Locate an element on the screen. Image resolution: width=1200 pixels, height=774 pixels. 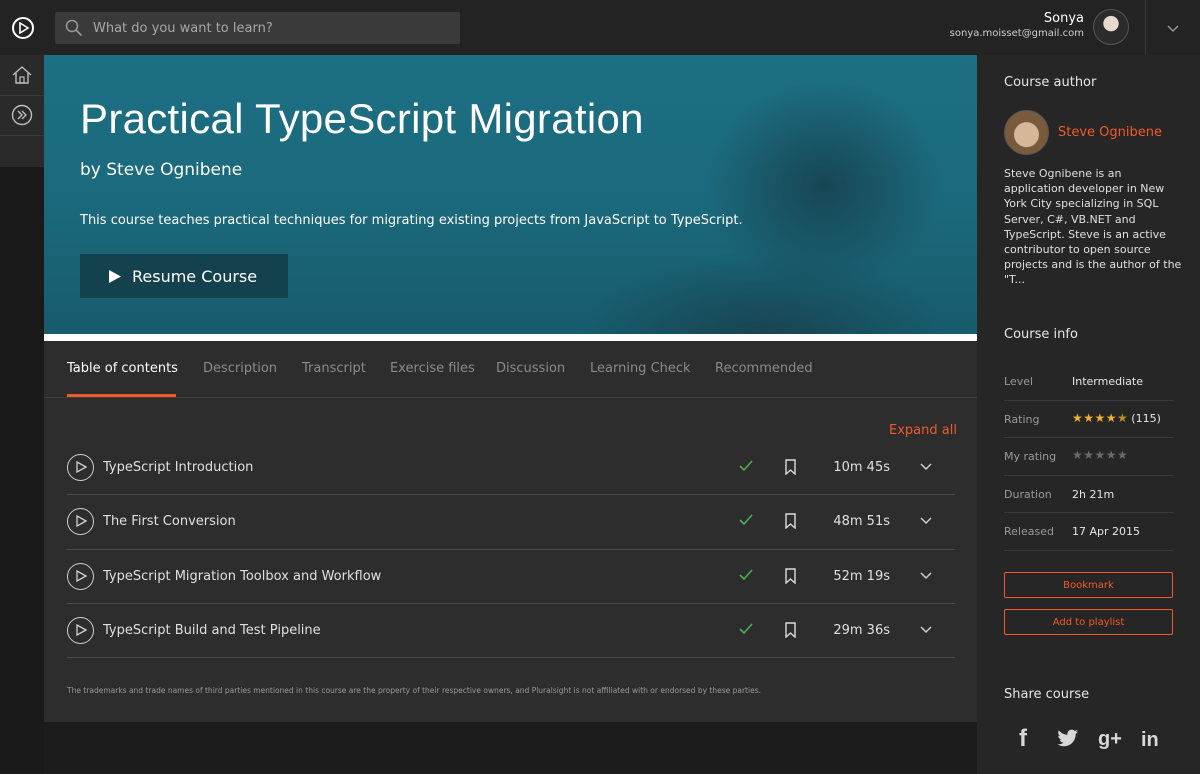
module-duration: 52m 19s is located at coordinates (861, 576).